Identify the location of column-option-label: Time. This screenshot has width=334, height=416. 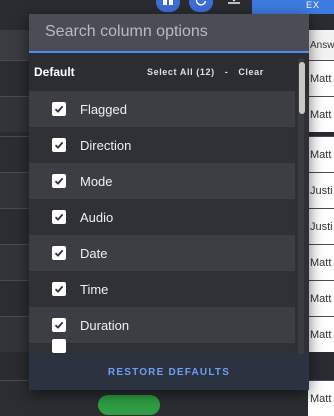
(94, 289).